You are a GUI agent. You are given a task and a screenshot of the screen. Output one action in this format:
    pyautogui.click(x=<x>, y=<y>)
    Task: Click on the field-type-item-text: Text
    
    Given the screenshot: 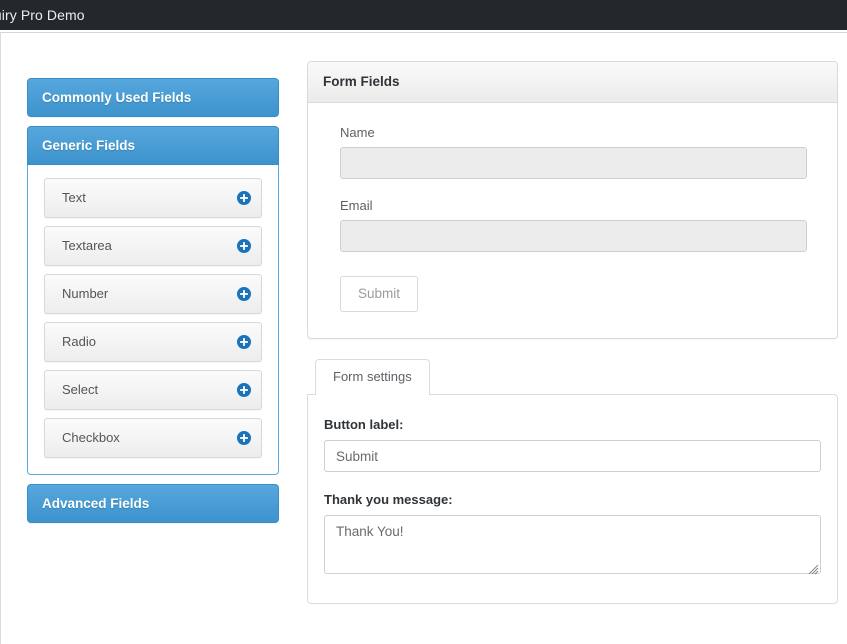 What is the action you would take?
    pyautogui.click(x=153, y=198)
    